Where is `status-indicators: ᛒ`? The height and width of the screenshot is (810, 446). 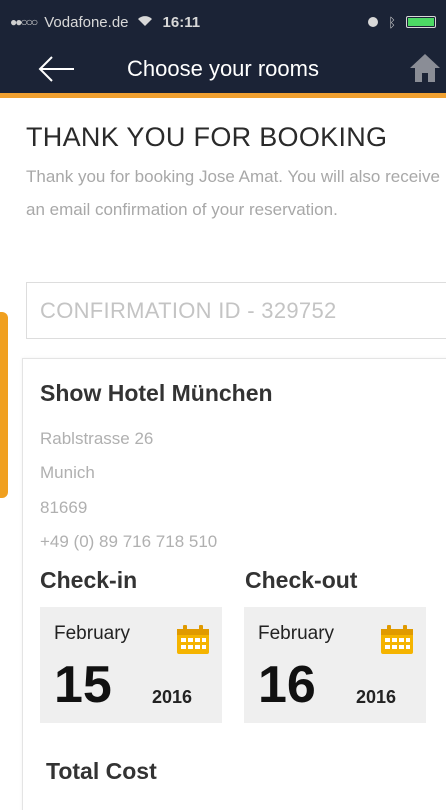
status-indicators: ᛒ is located at coordinates (402, 22).